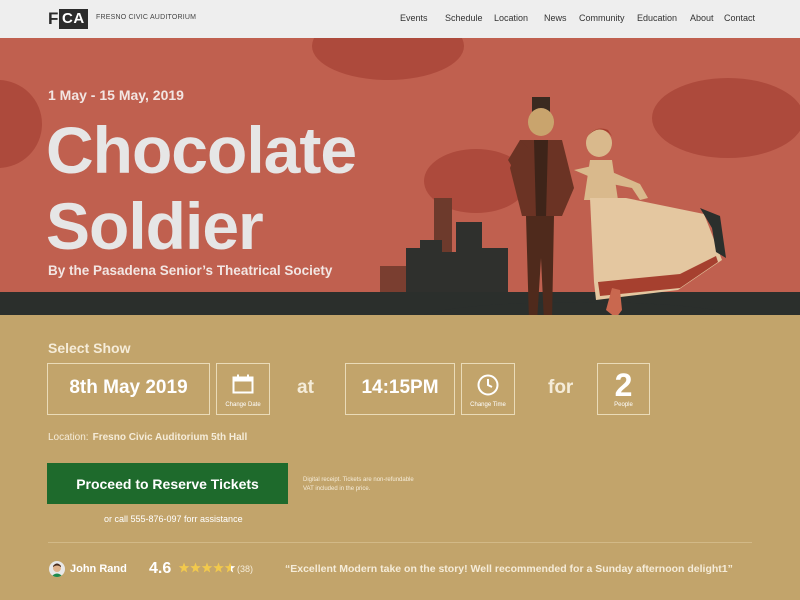 This screenshot has width=800, height=600. What do you see at coordinates (623, 405) in the screenshot?
I see `people-label: People` at bounding box center [623, 405].